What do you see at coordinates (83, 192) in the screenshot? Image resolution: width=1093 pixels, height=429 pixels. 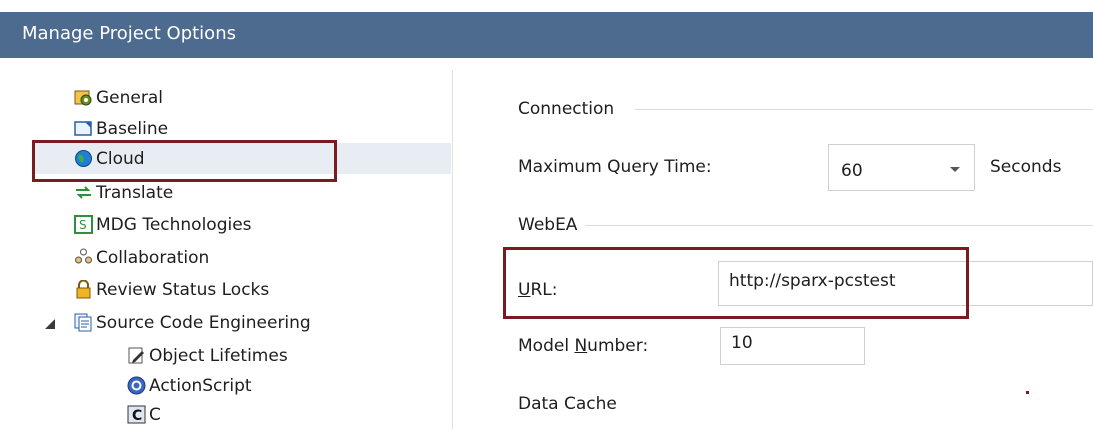 I see `translate-arrows-icon` at bounding box center [83, 192].